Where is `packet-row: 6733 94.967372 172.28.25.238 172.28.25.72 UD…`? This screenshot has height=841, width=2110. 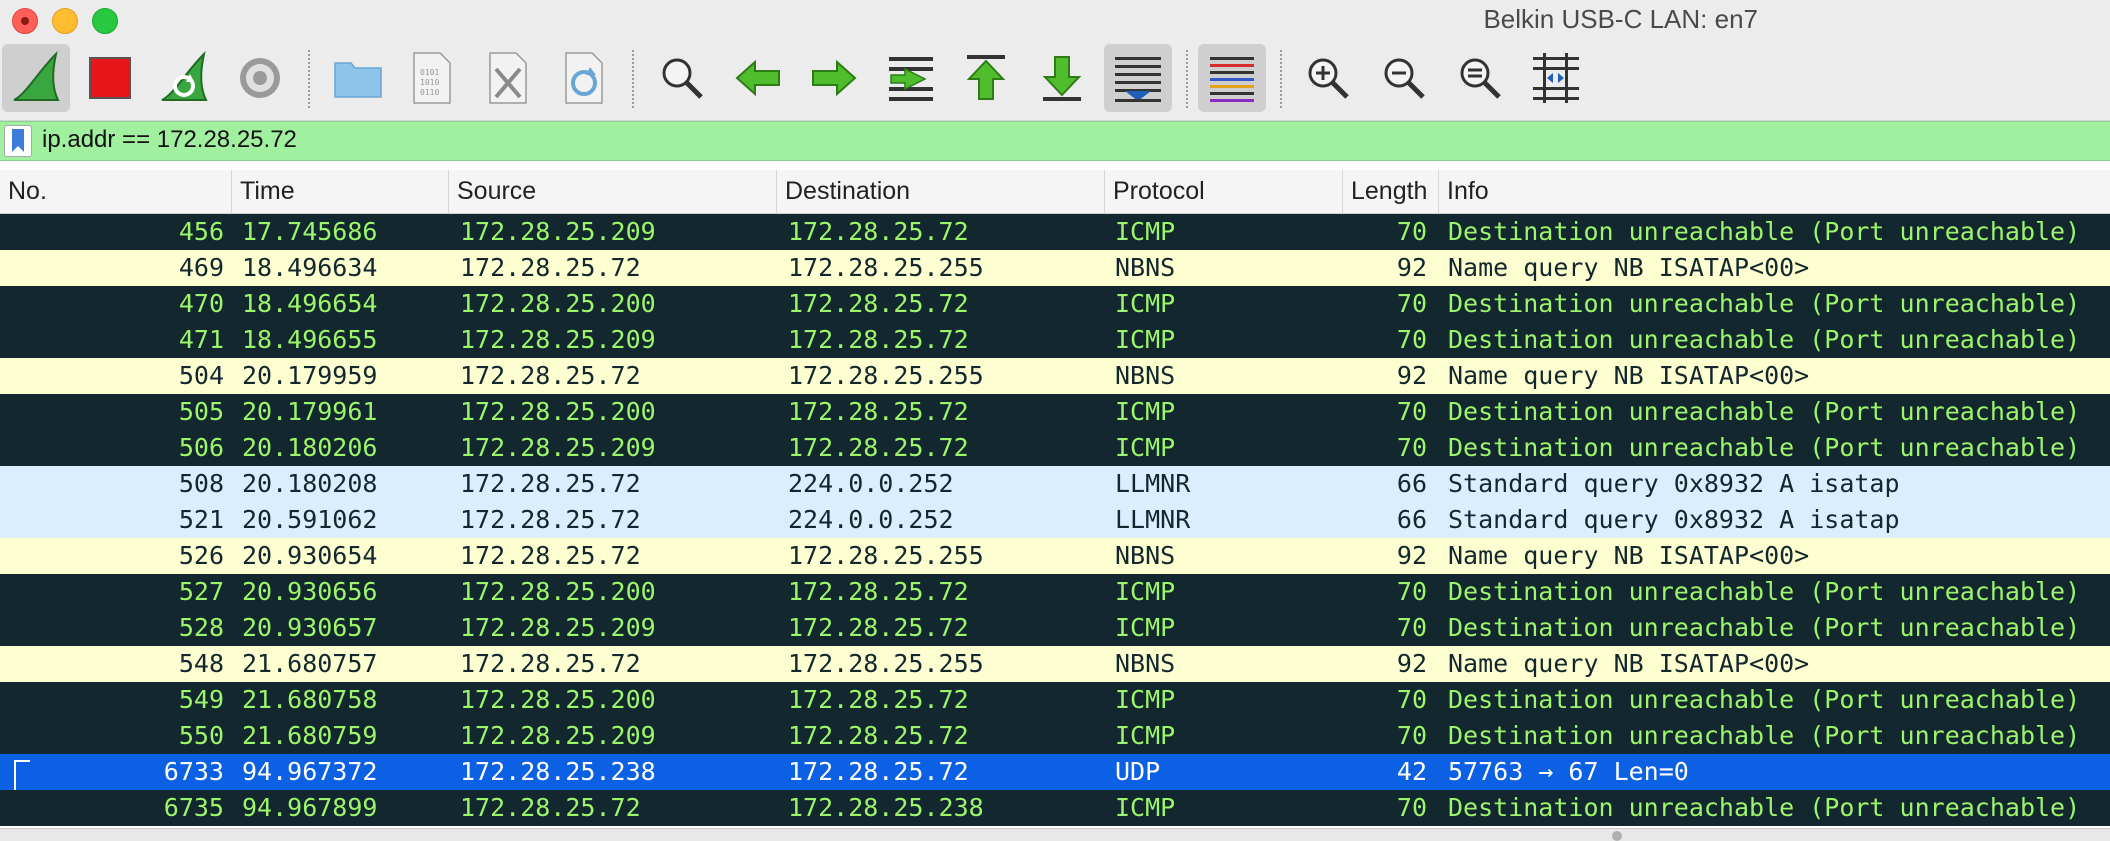 packet-row: 6733 94.967372 172.28.25.238 172.28.25.72 UD… is located at coordinates (1055, 772).